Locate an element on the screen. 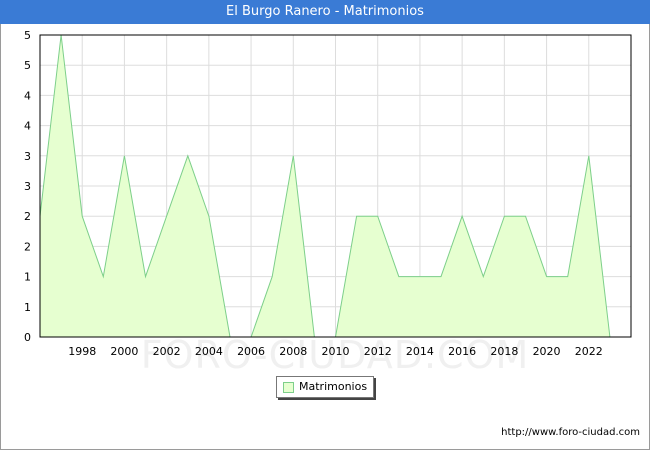 The image size is (650, 450). x-tick-label: 2010 is located at coordinates (336, 351).